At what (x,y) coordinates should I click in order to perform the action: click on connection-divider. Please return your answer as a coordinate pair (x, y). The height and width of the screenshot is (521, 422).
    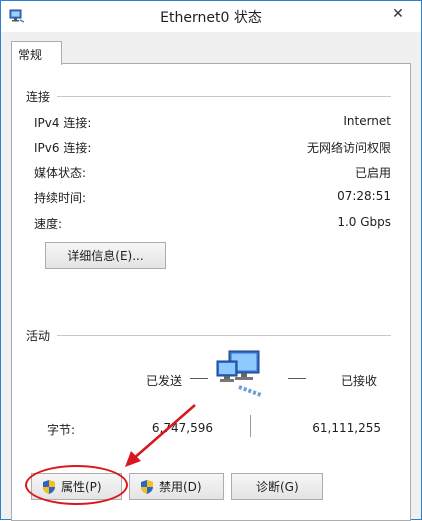
    Looking at the image, I should click on (224, 96).